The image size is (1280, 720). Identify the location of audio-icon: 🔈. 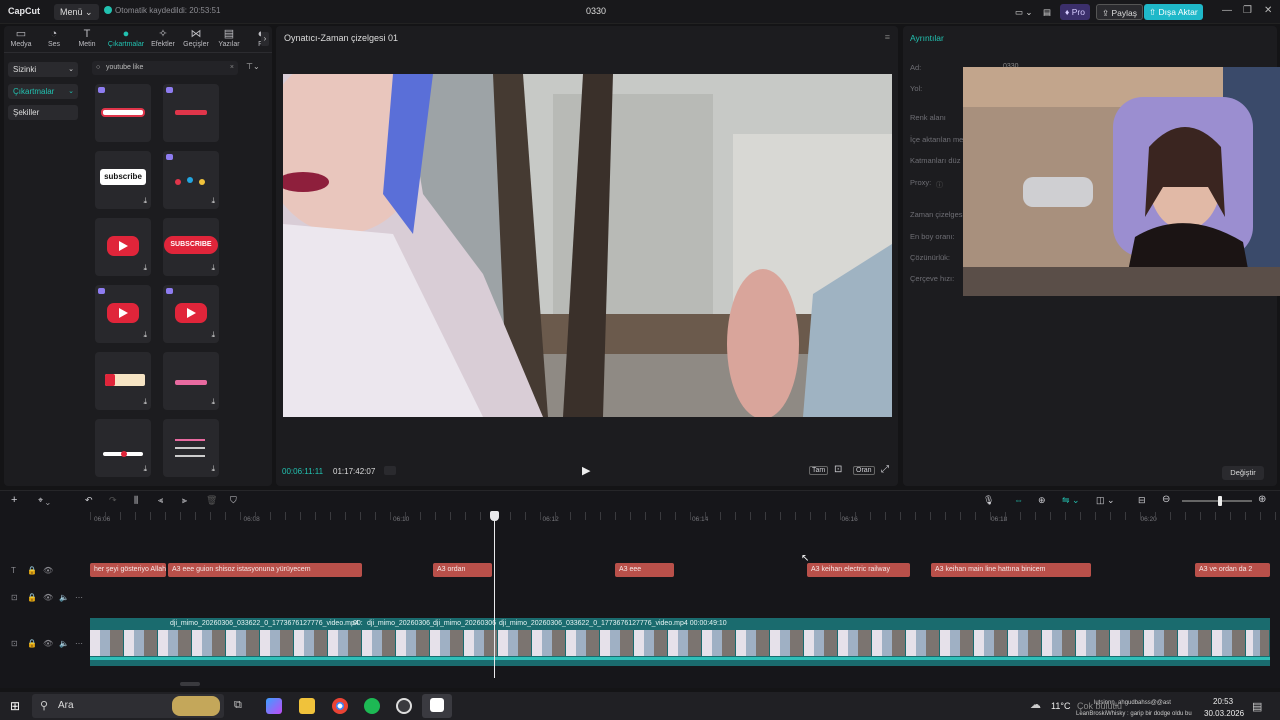
(64, 597).